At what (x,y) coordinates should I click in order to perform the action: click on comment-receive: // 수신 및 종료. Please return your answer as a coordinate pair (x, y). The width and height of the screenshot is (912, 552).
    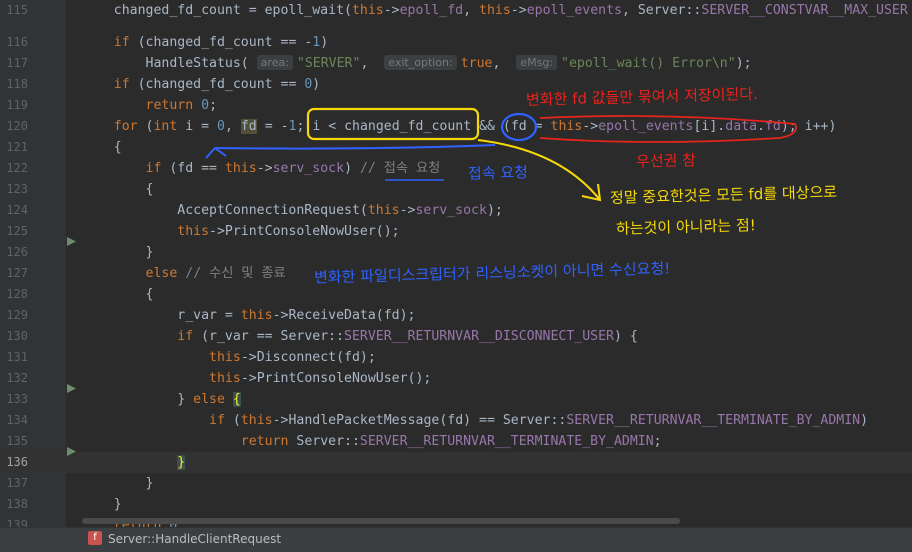
    Looking at the image, I should click on (235, 273).